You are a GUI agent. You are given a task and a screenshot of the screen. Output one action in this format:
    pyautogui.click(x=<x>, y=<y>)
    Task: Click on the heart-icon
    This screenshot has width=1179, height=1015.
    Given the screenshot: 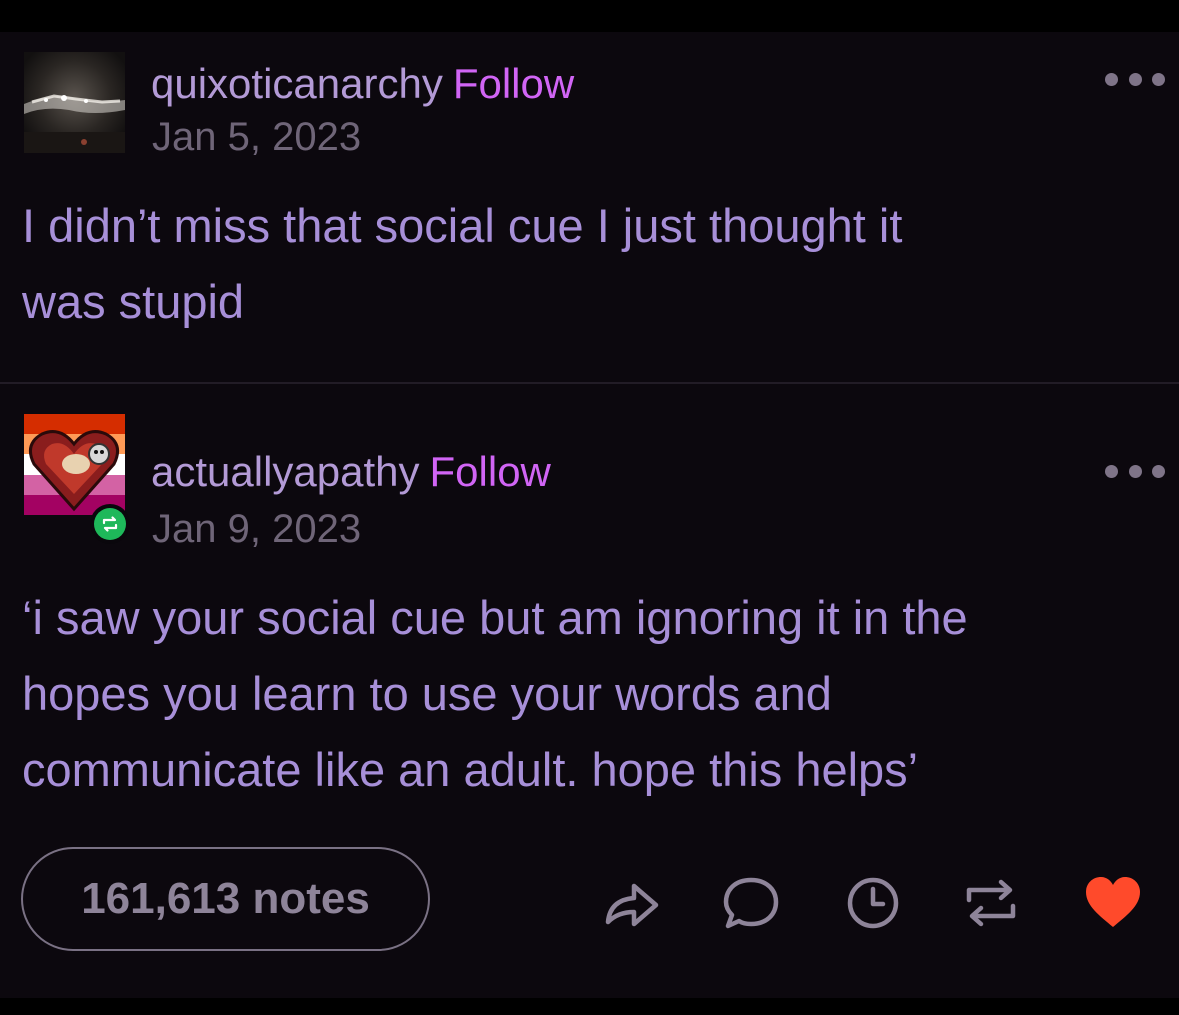 What is the action you would take?
    pyautogui.click(x=1113, y=903)
    